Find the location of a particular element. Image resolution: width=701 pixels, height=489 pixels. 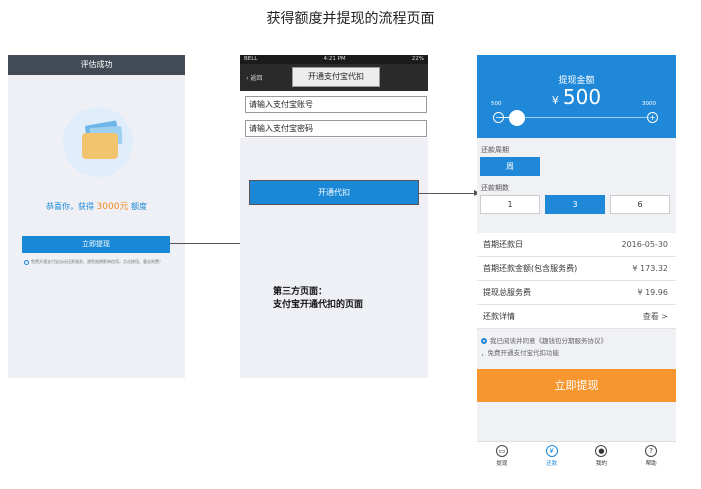

row-value: ¥ 173.32 is located at coordinates (650, 268).